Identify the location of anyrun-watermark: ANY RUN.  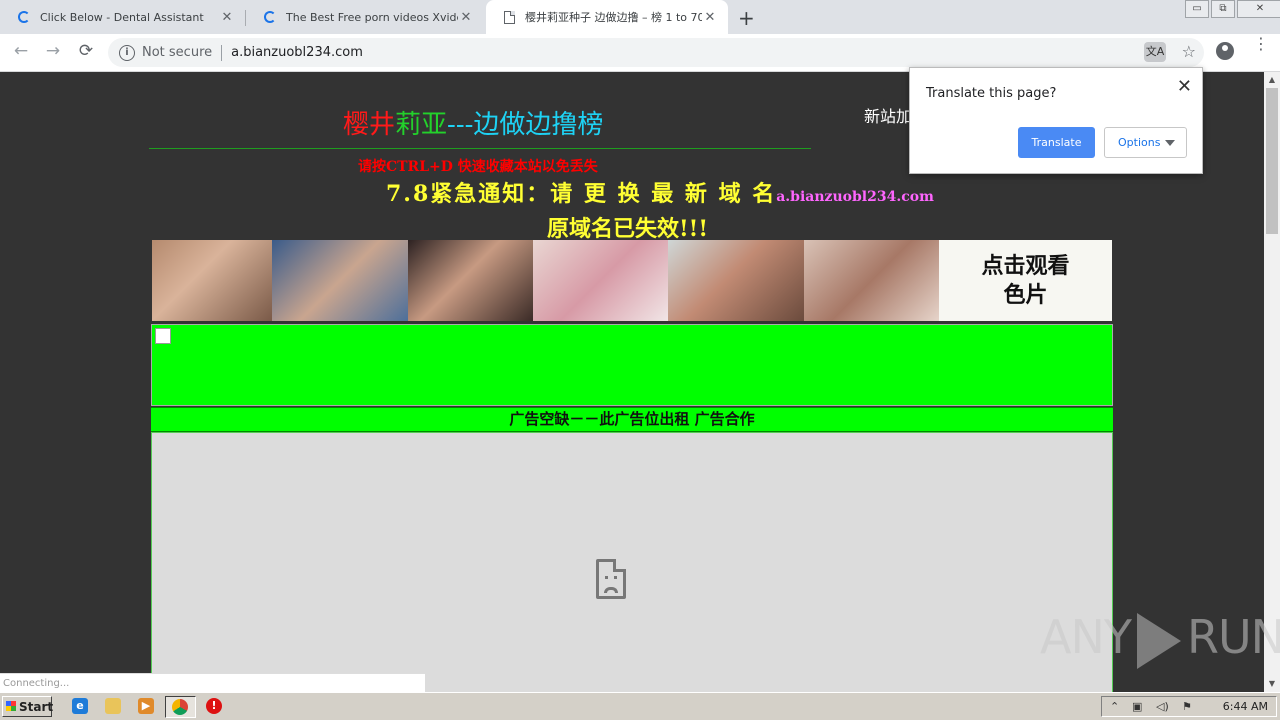
(1160, 639).